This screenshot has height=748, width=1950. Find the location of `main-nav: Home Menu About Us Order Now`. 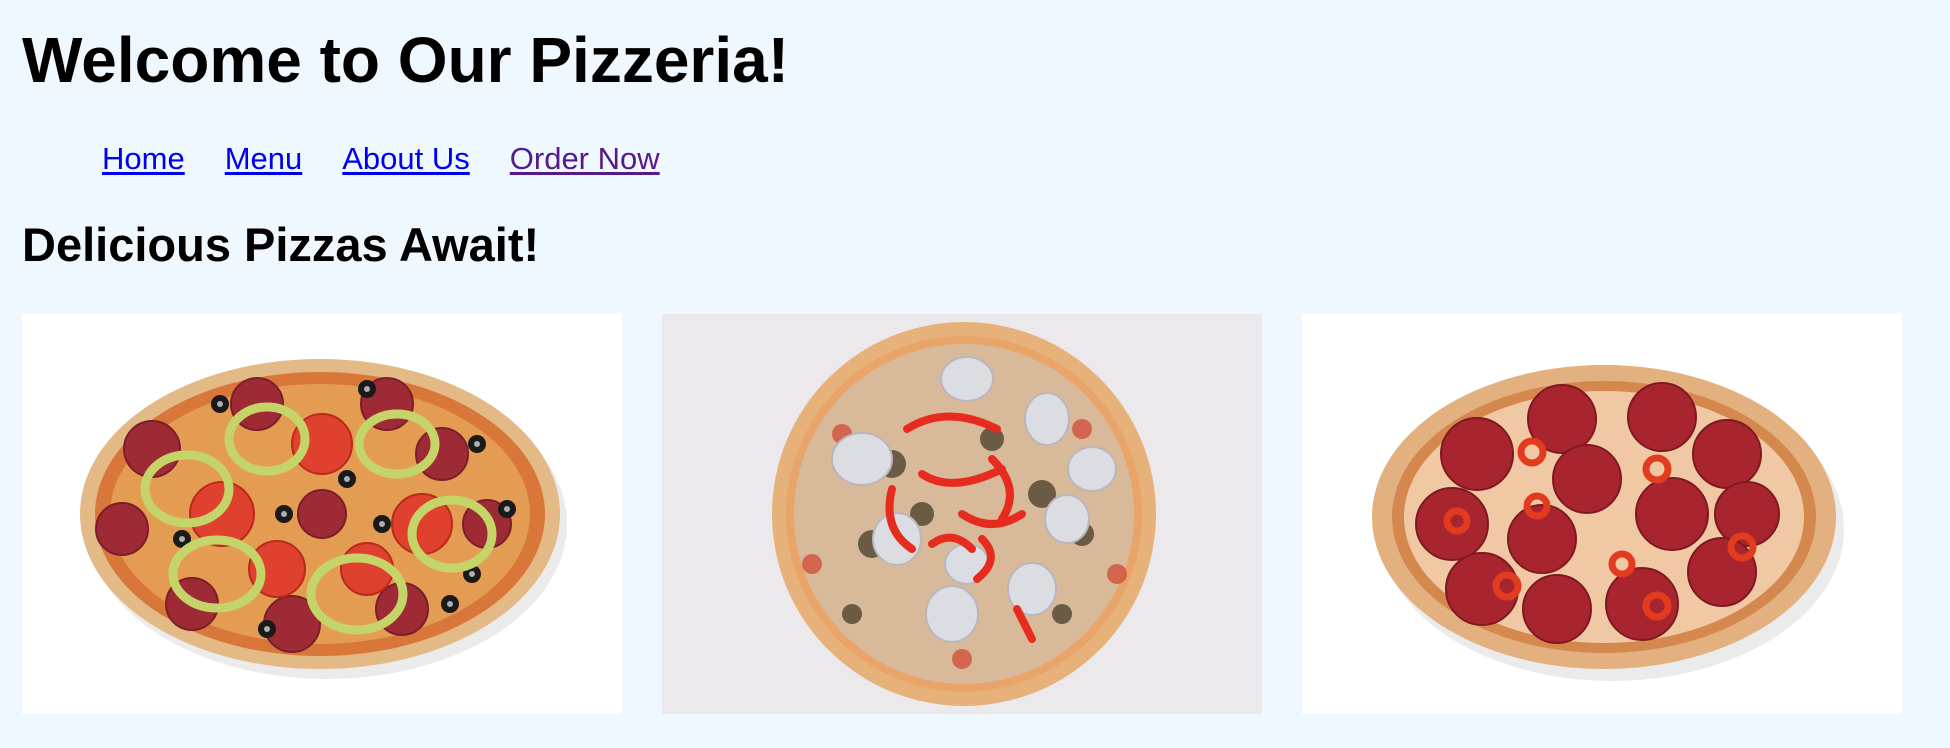

main-nav: Home Menu About Us Order Now is located at coordinates (381, 159).